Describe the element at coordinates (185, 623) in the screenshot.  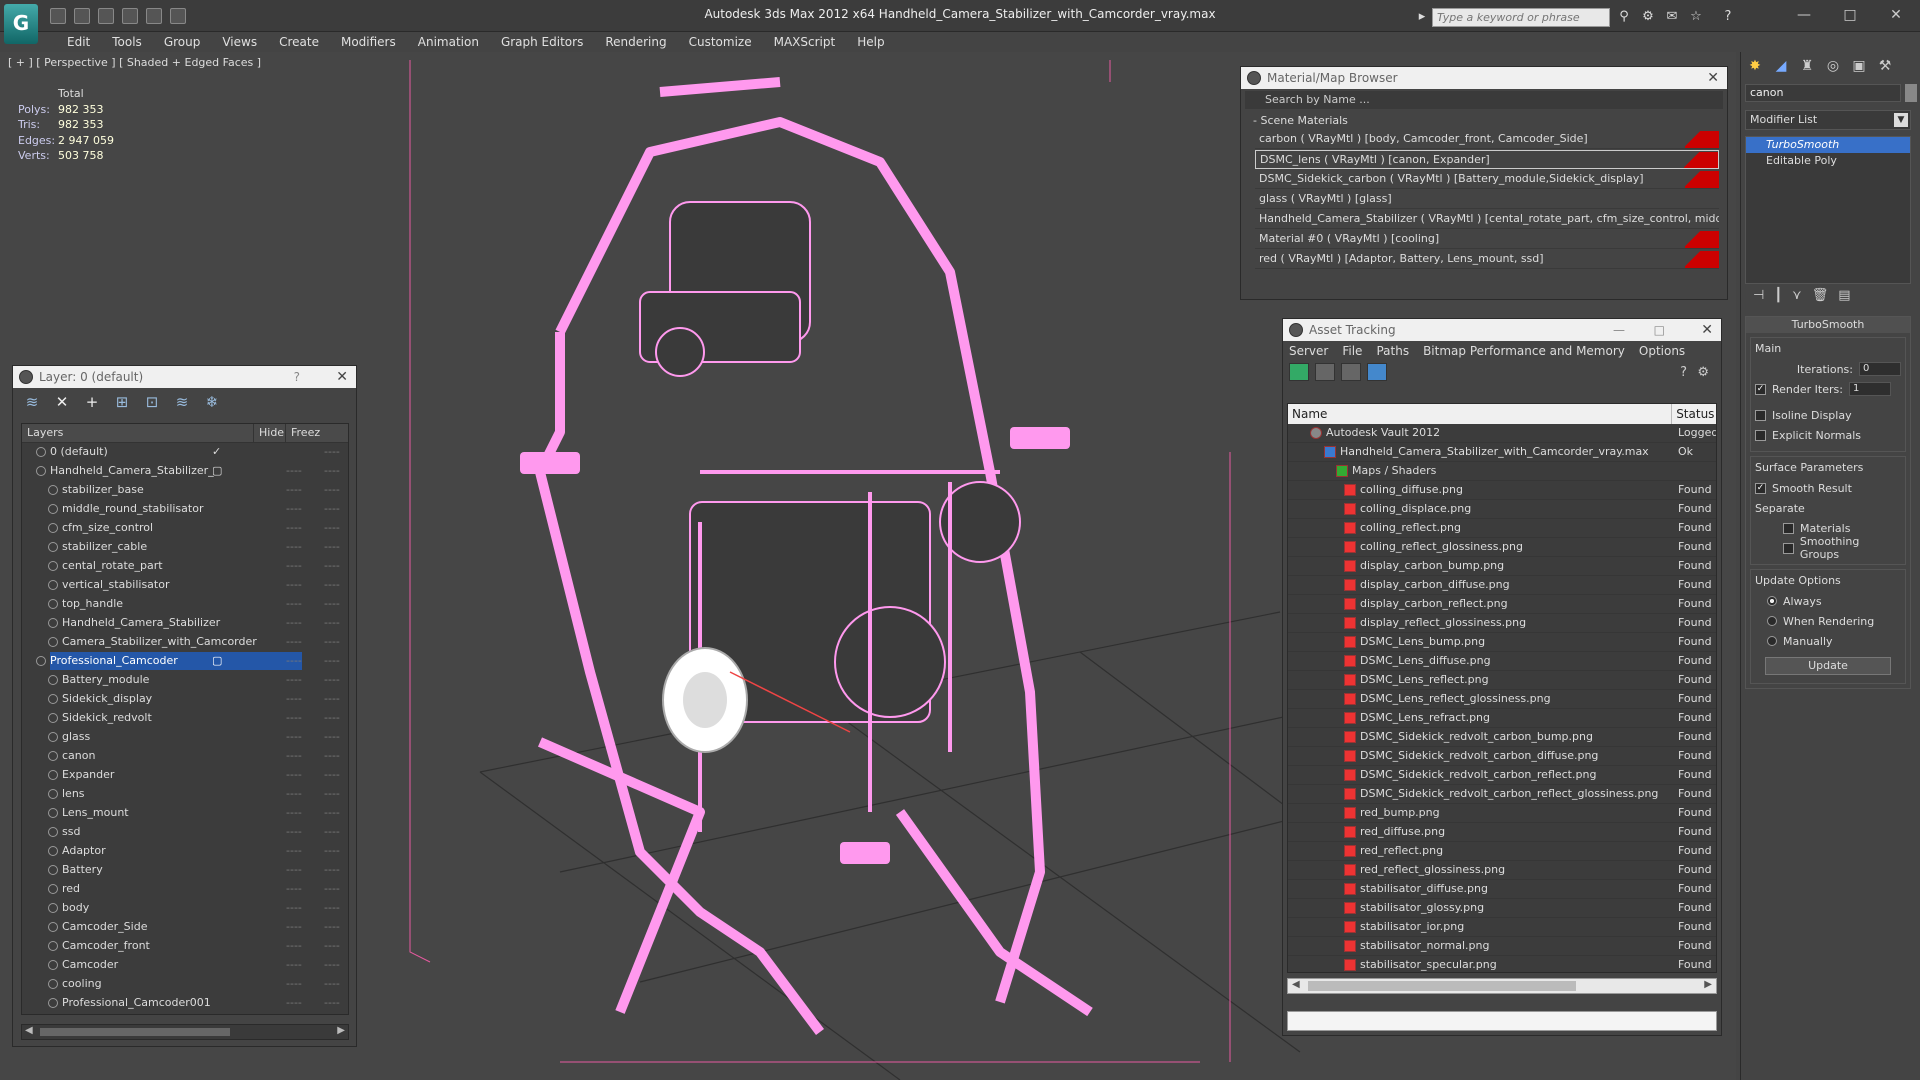
I see `layer-row: Handheld_Camera_Stabilizer ---- ----` at that location.